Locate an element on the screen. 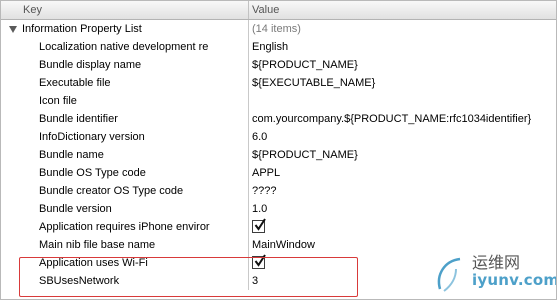  key-label: Bundle identifier is located at coordinates (78, 119).